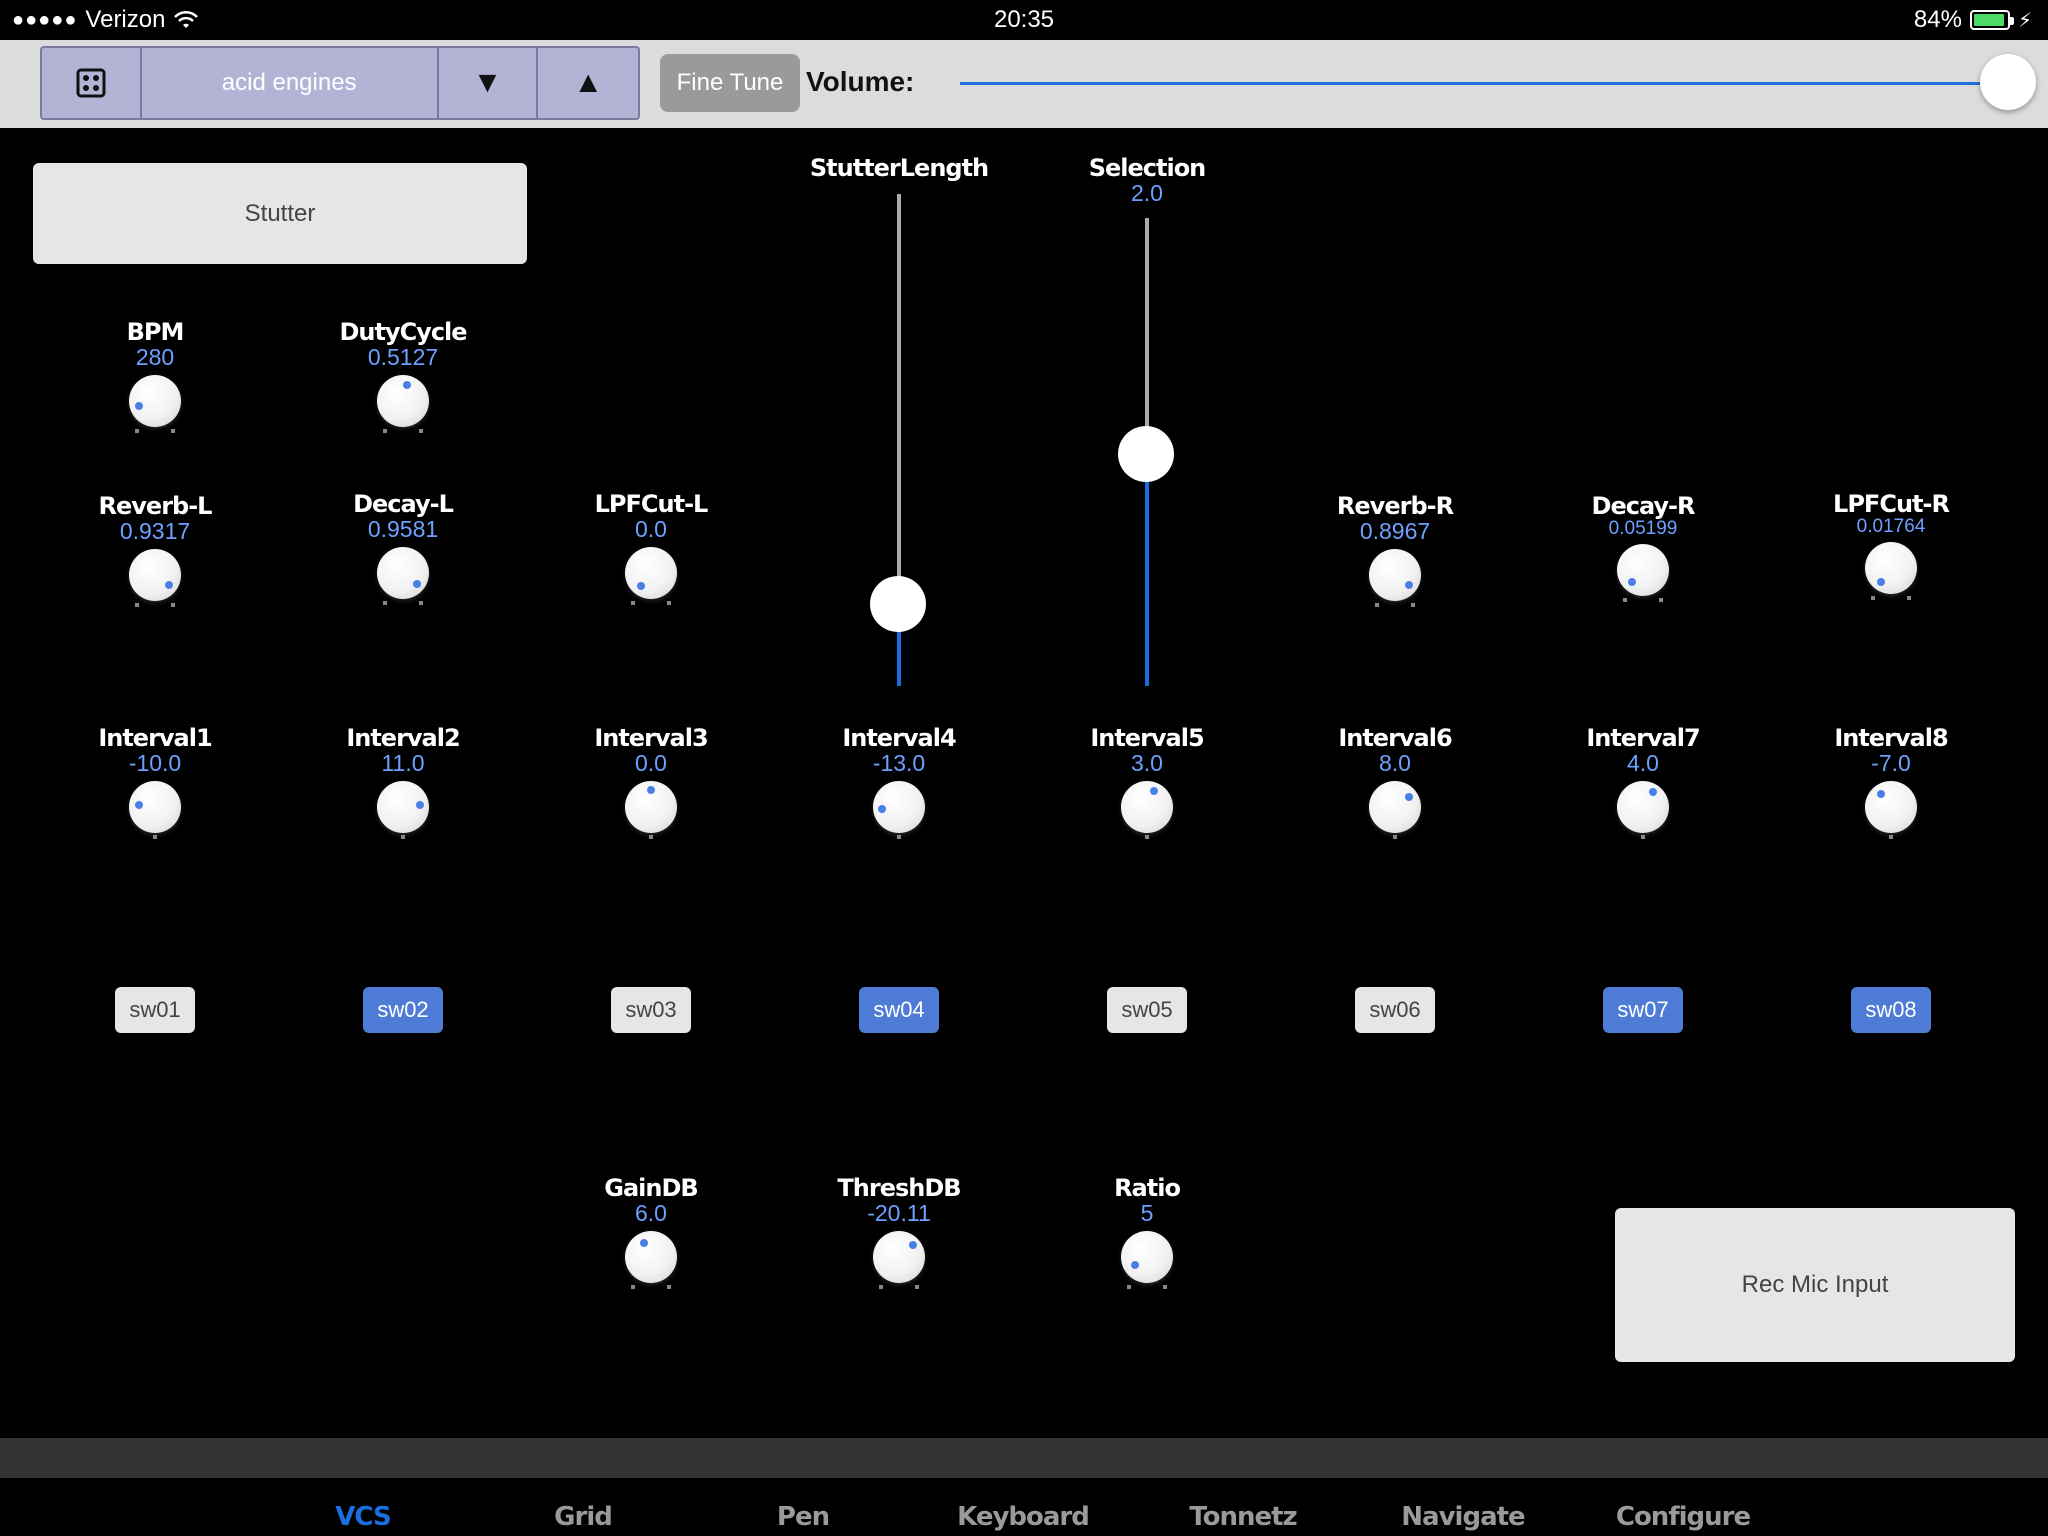 The width and height of the screenshot is (2048, 1536). Describe the element at coordinates (651, 1010) in the screenshot. I see `switch-sw03: sw03` at that location.